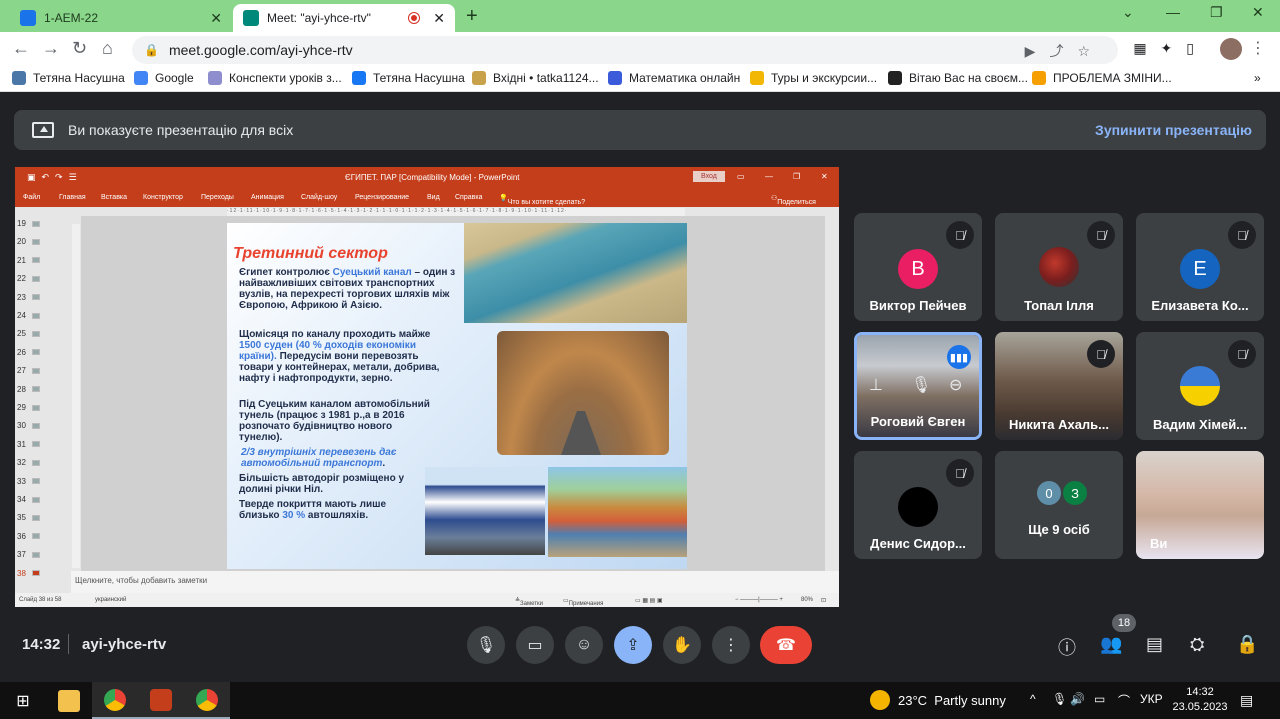 This screenshot has height=719, width=1280. Describe the element at coordinates (769, 176) in the screenshot. I see `ppt-minimize-icon: —` at that location.